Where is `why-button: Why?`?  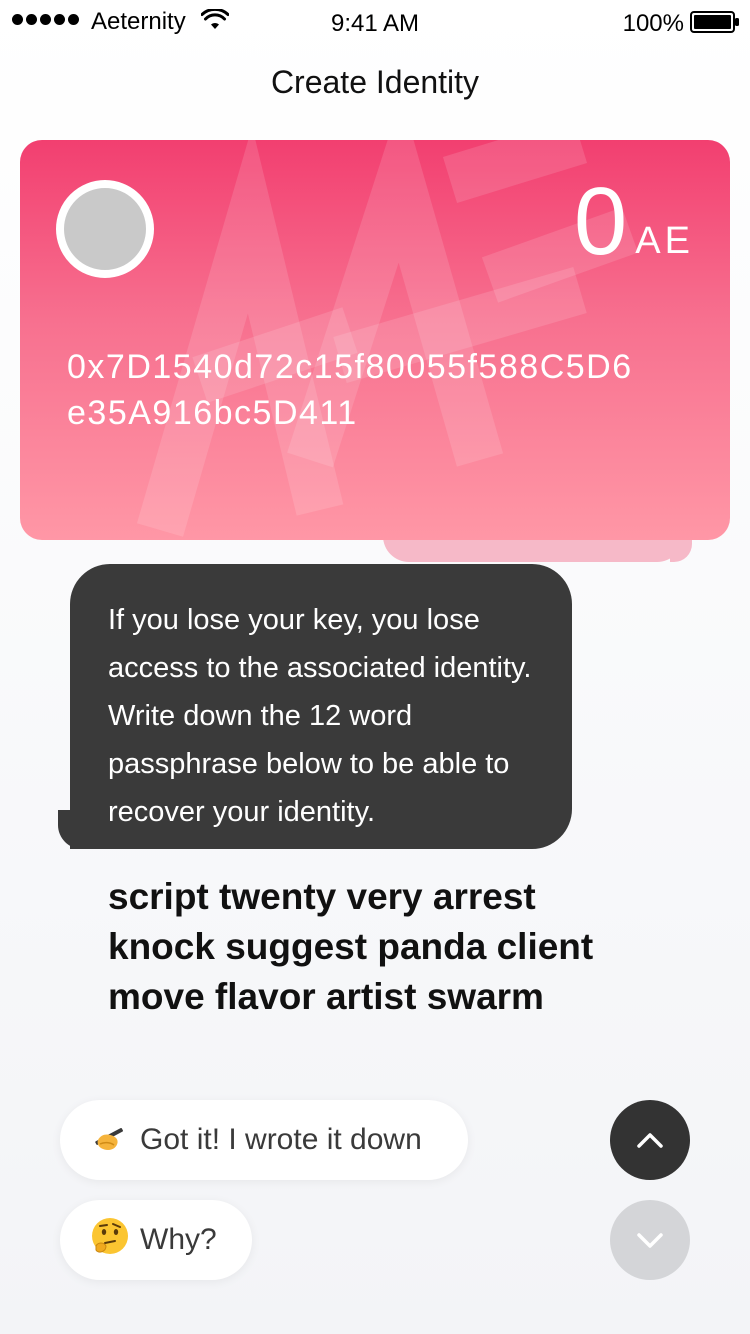
why-button: Why? is located at coordinates (156, 1240).